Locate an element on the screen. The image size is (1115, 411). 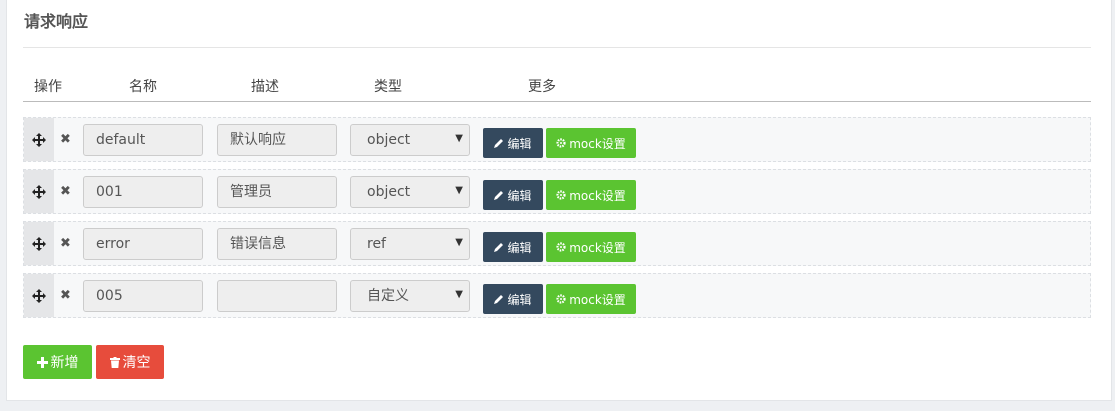
divider is located at coordinates (557, 47).